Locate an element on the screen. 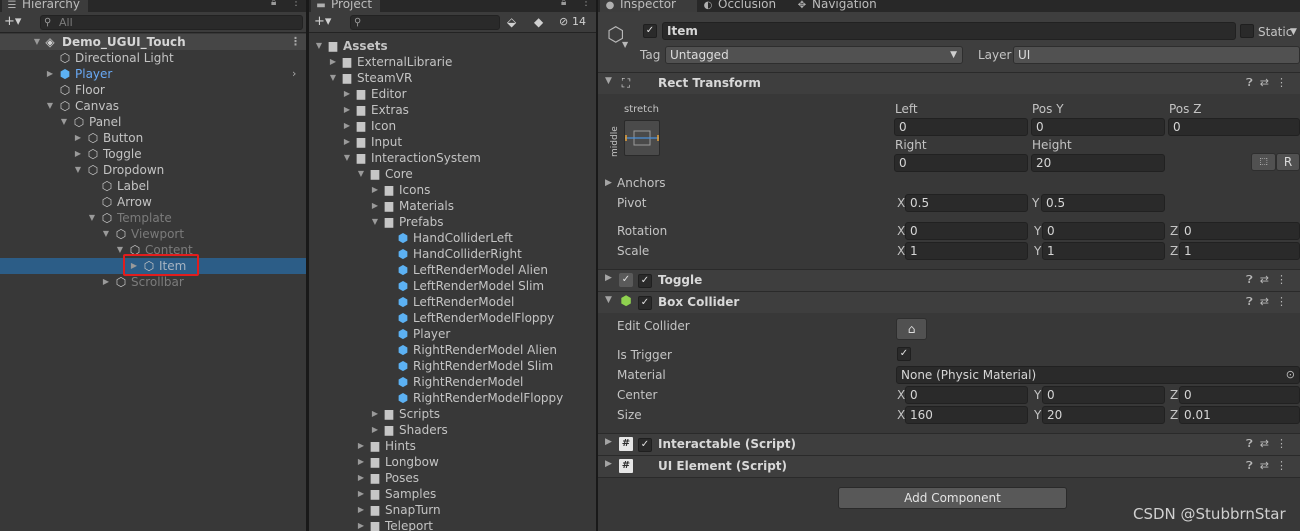 This screenshot has width=1300, height=531. project-folder-item: ▶ ▆ Icons is located at coordinates (452, 190).